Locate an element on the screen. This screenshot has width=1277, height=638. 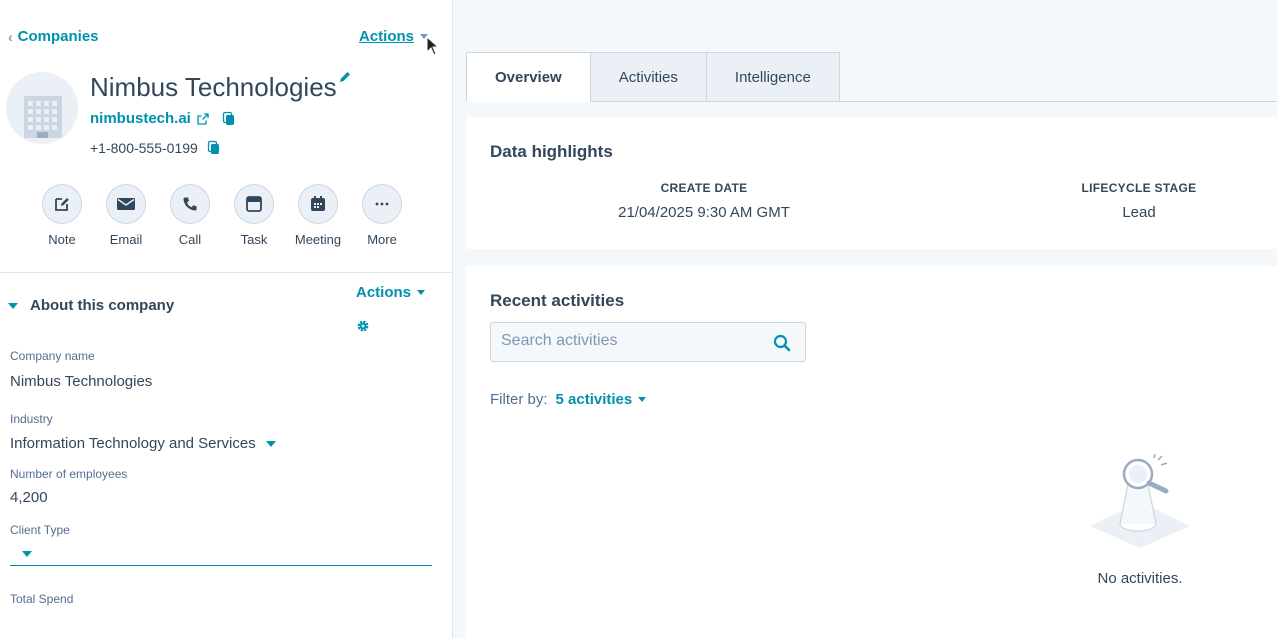
more-icon is located at coordinates (382, 204).